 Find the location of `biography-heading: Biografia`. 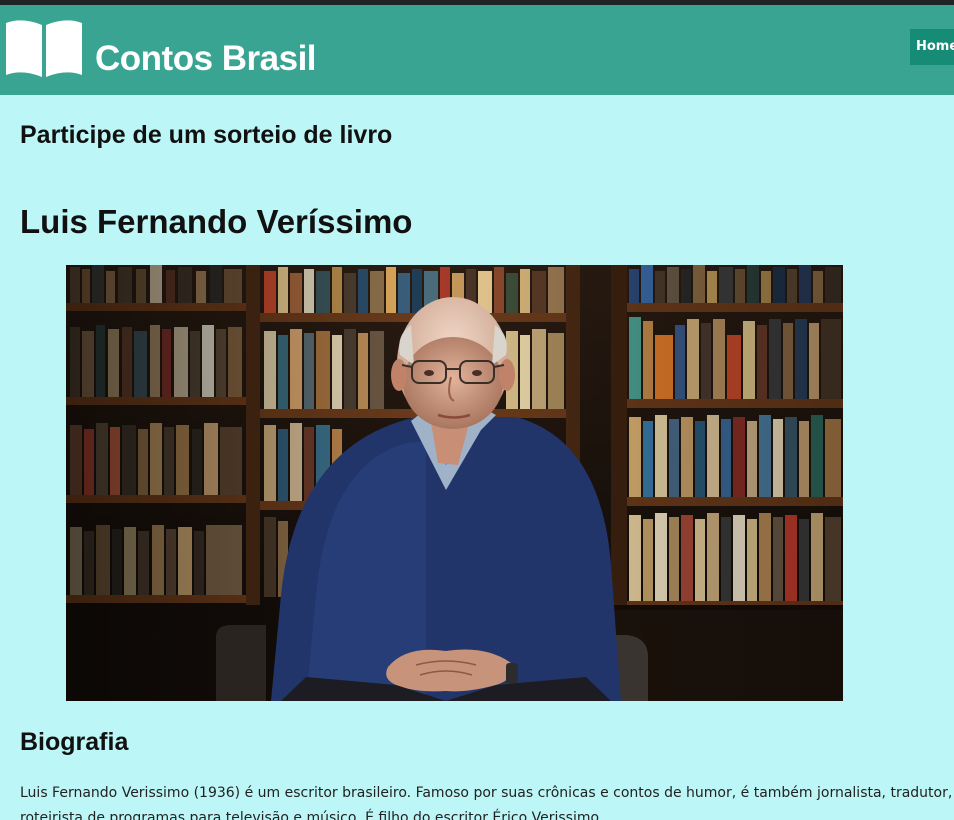

biography-heading: Biografia is located at coordinates (74, 742).